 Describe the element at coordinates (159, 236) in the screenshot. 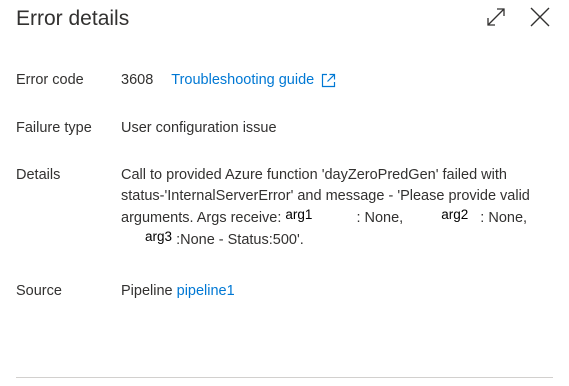

I see `arg3-value: arg3` at that location.